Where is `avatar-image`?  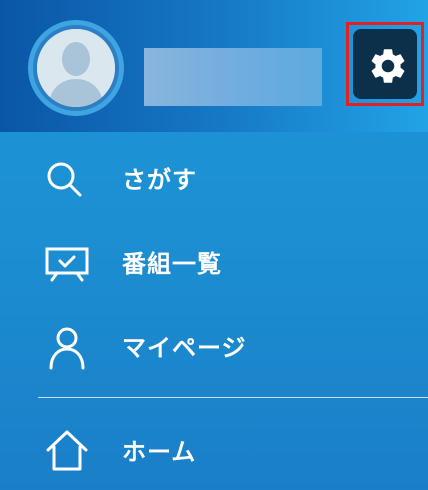 avatar-image is located at coordinates (76, 68).